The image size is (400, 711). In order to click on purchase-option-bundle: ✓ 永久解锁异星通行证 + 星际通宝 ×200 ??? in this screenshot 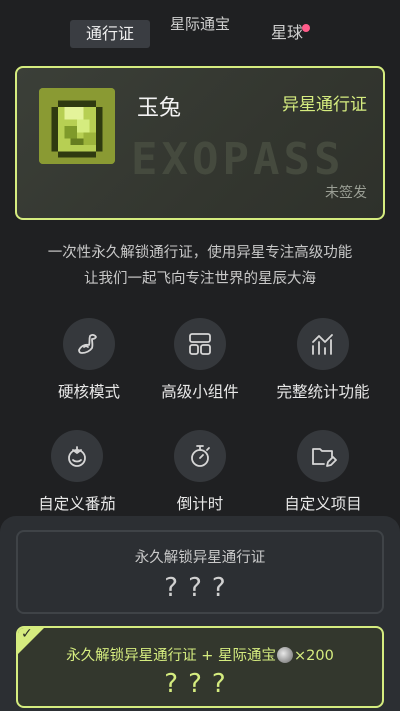, I will do `click(200, 667)`.